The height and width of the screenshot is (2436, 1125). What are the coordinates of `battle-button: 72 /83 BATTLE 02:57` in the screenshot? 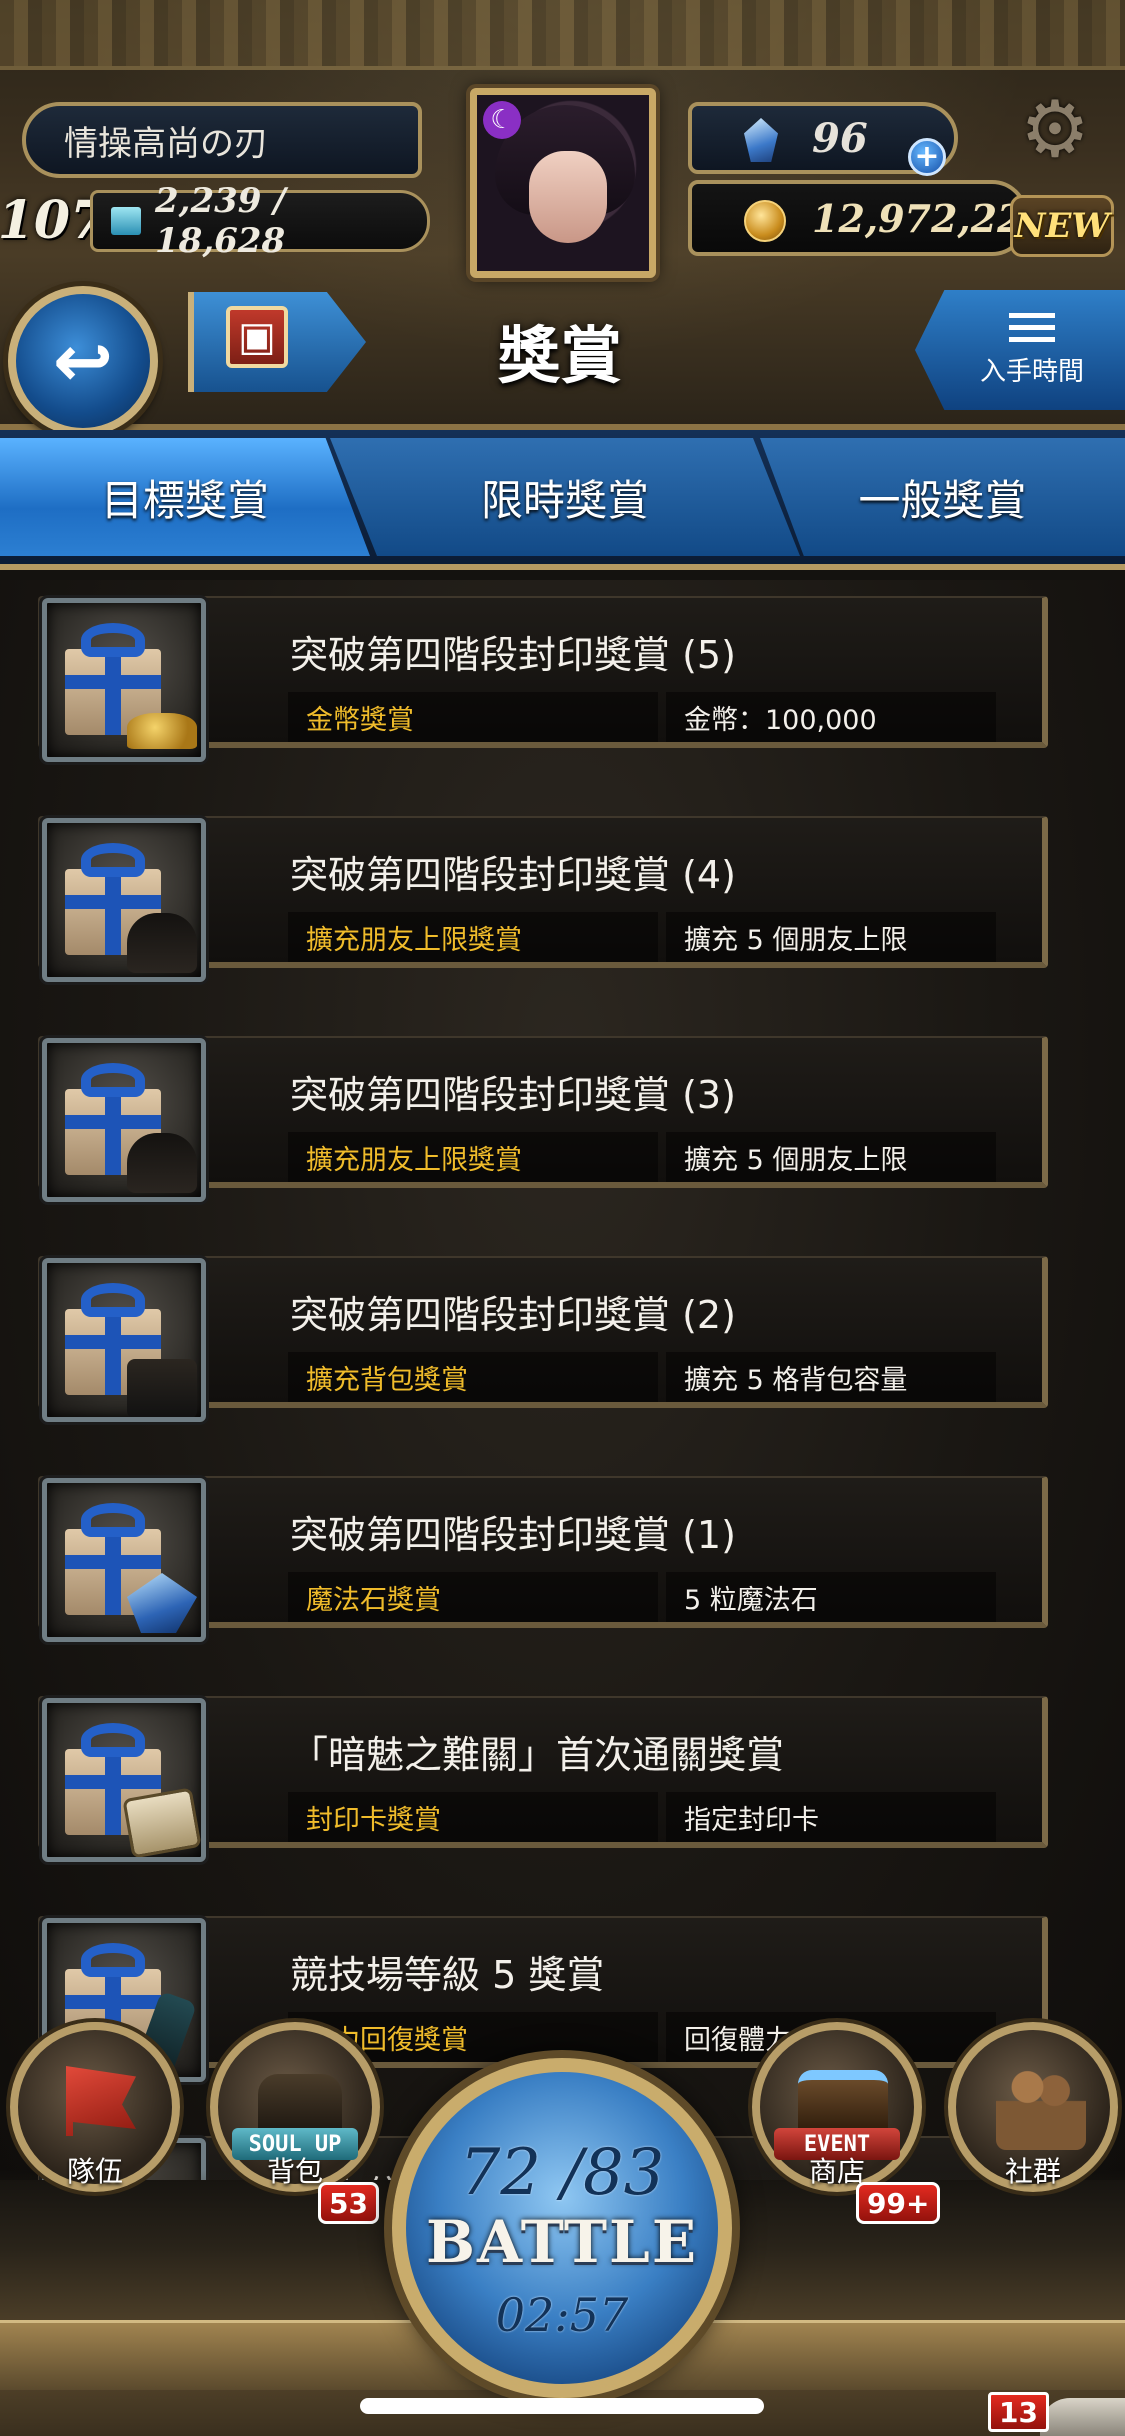 It's located at (562, 2228).